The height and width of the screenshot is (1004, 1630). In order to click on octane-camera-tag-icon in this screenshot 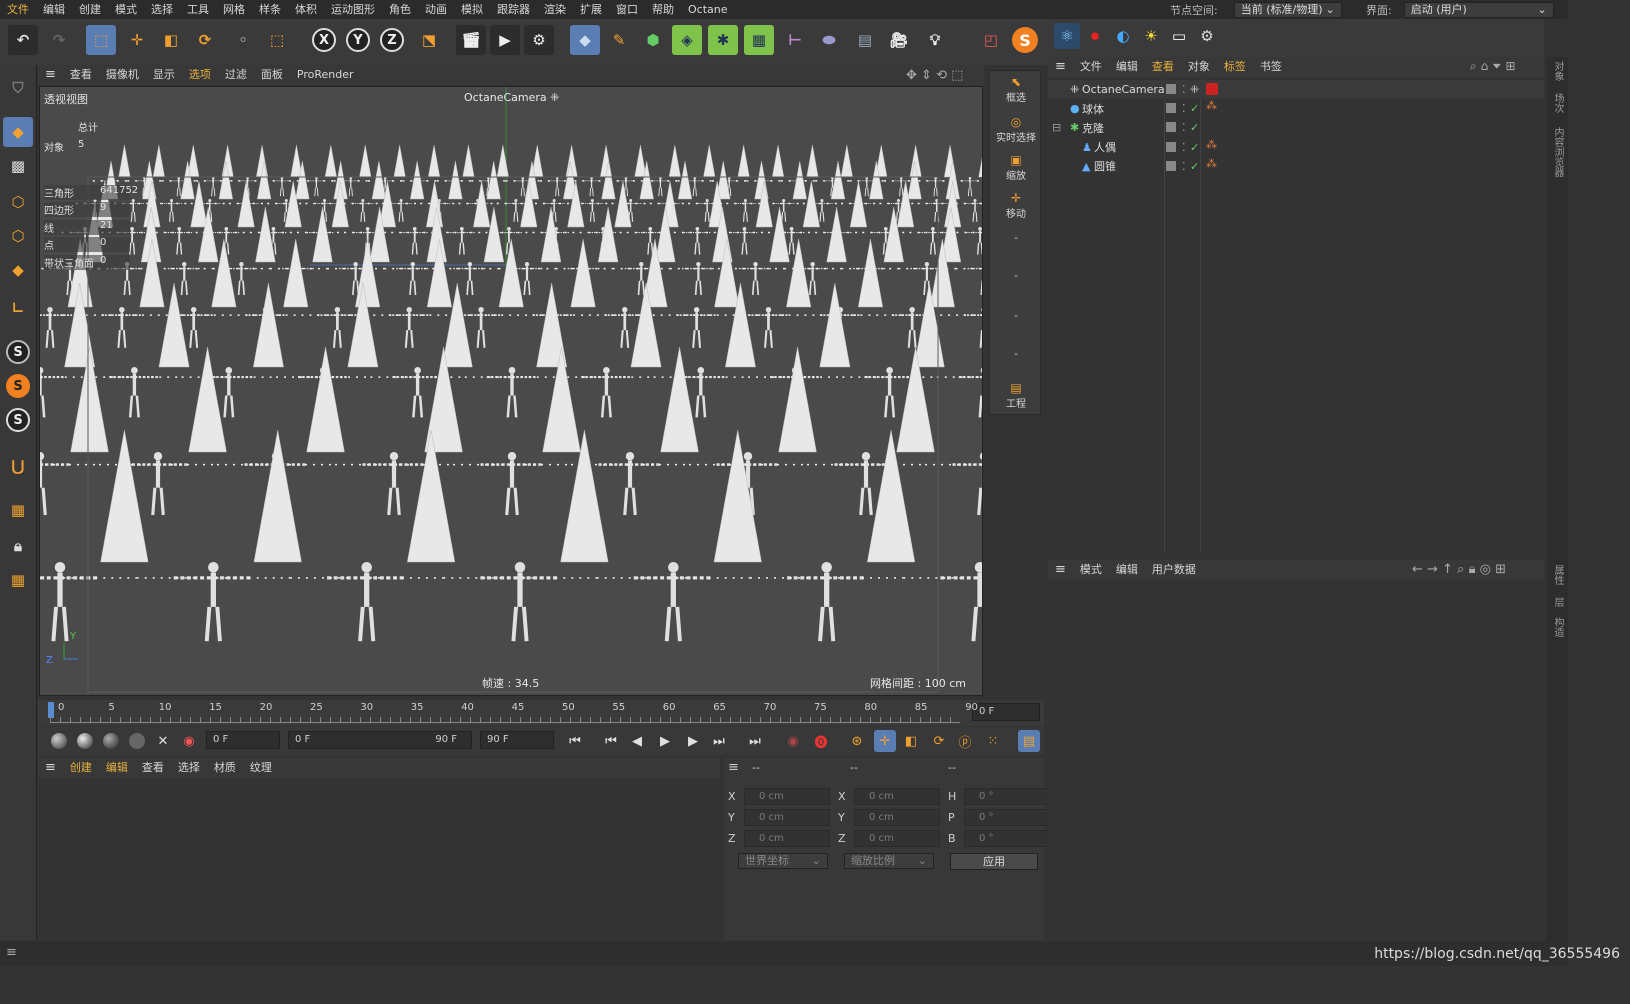, I will do `click(1212, 89)`.